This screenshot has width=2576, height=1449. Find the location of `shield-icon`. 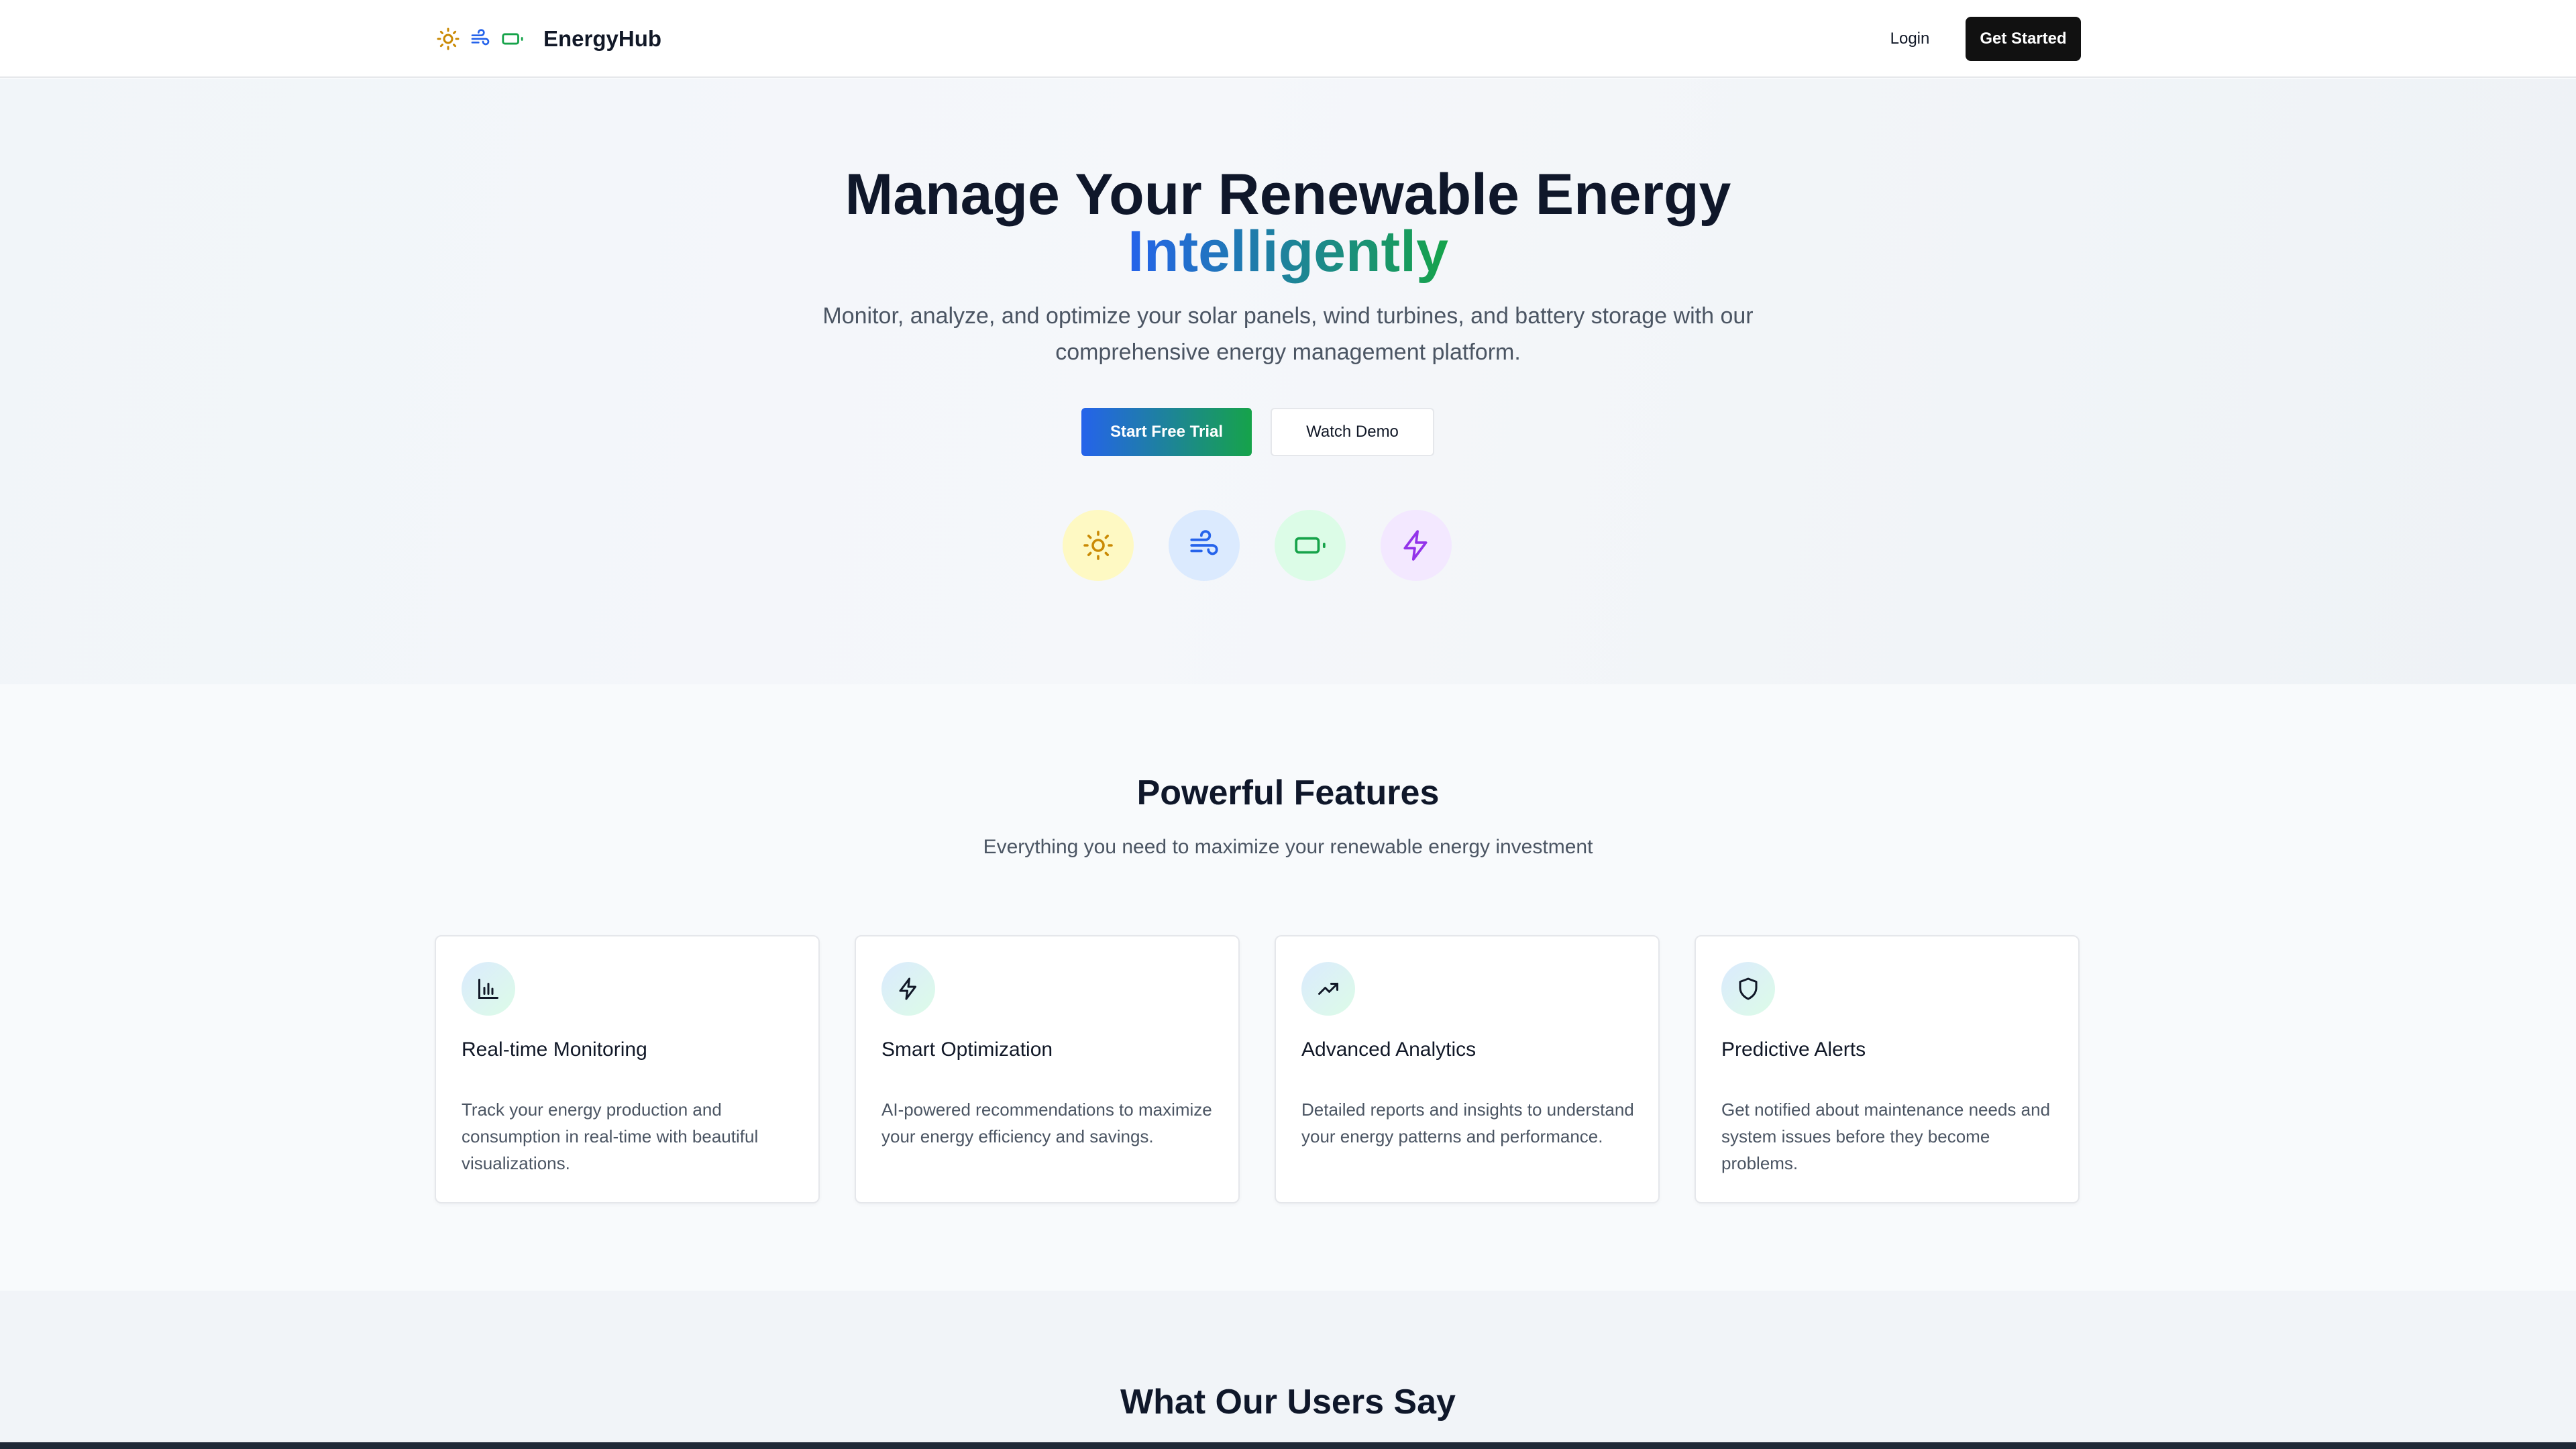

shield-icon is located at coordinates (1748, 988).